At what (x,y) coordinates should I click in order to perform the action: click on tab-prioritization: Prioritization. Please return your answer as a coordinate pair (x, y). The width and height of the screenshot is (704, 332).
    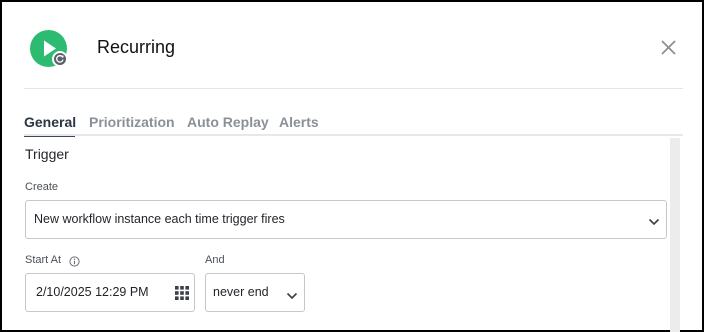
    Looking at the image, I should click on (132, 122).